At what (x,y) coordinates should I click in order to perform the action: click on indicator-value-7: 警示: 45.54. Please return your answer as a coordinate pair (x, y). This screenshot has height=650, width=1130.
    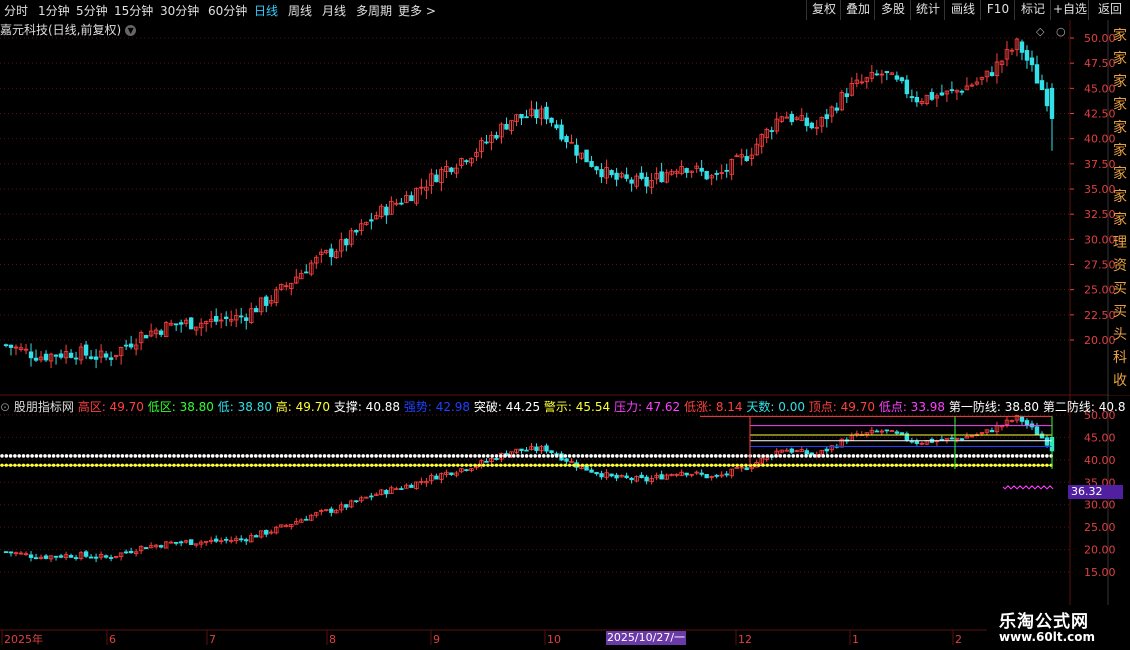
    Looking at the image, I should click on (578, 407).